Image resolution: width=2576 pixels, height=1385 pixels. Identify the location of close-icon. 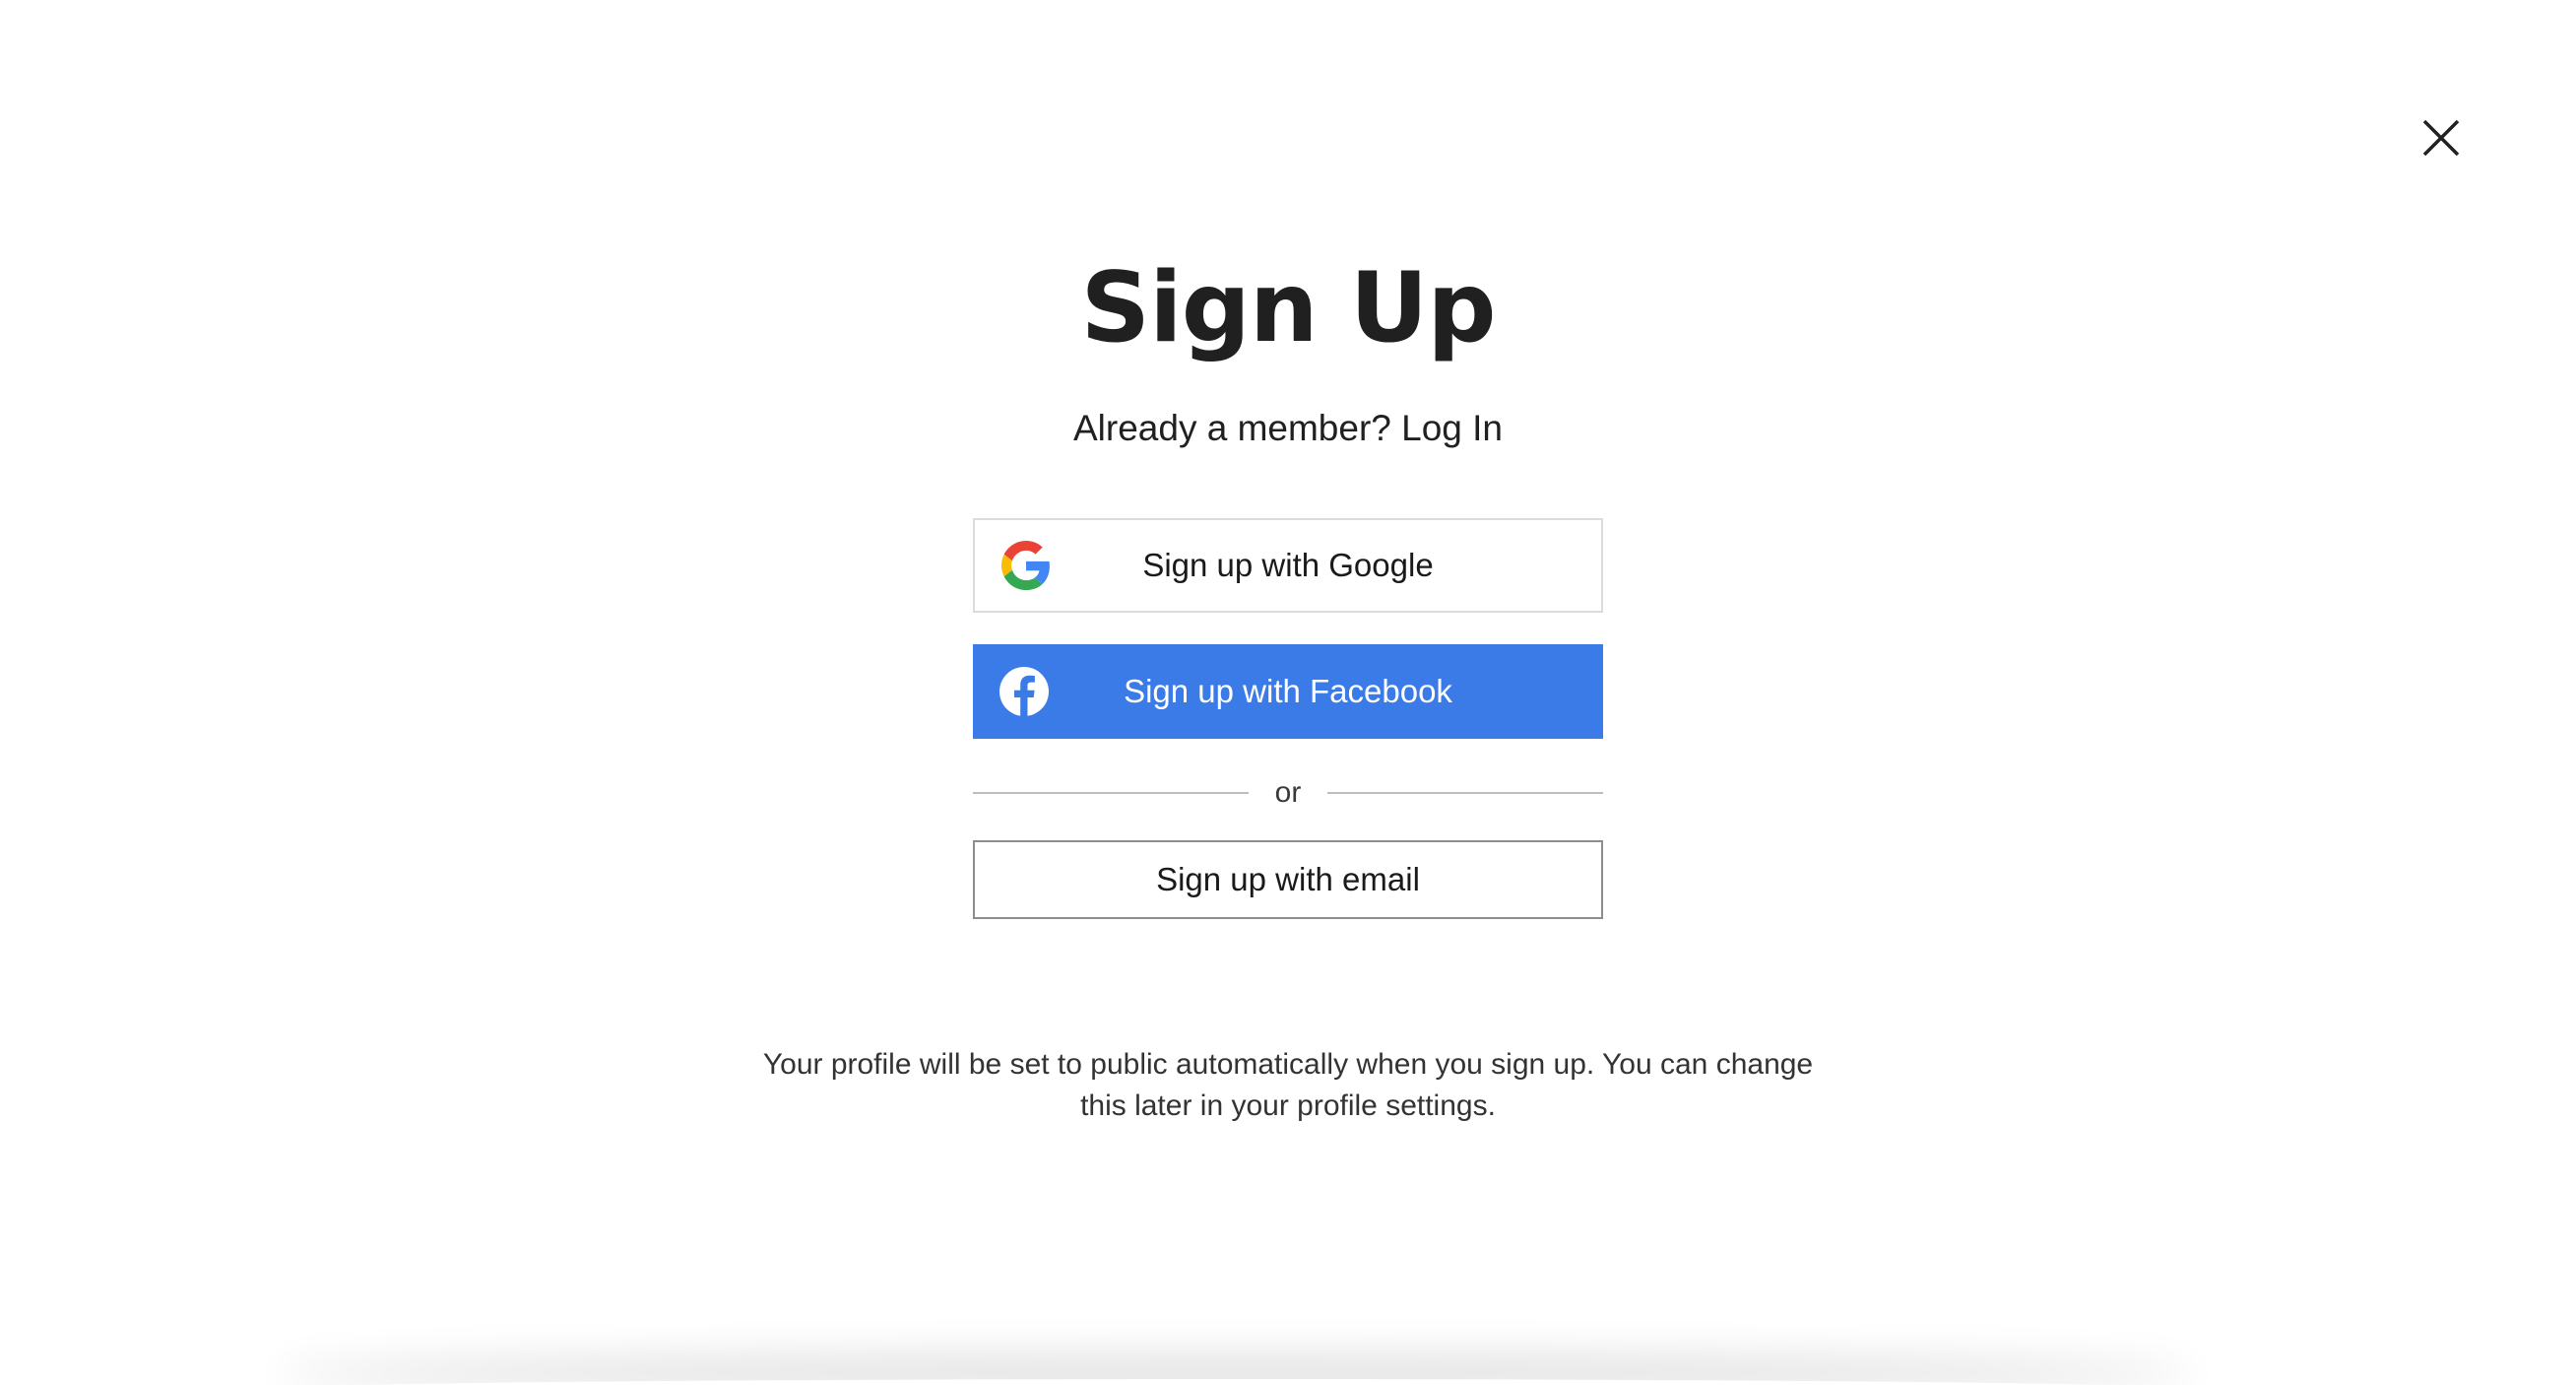
(2441, 138).